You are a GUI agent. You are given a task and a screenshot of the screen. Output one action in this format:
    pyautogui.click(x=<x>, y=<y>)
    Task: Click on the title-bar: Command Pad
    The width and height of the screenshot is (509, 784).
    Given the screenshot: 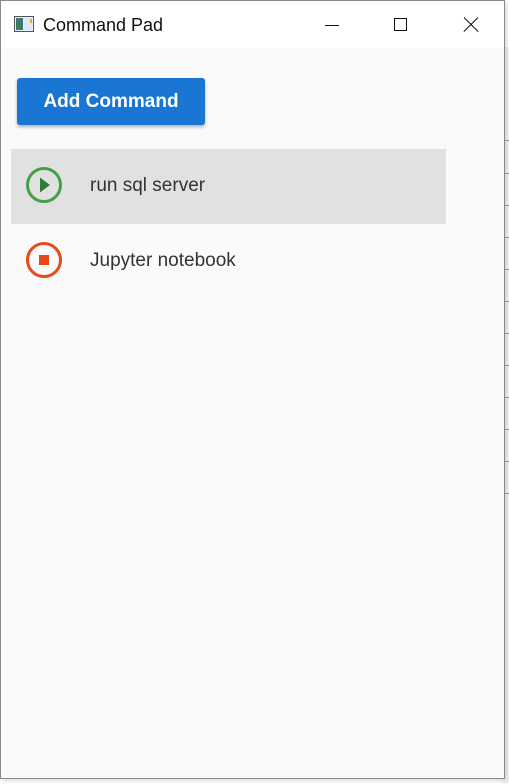 What is the action you would take?
    pyautogui.click(x=252, y=24)
    